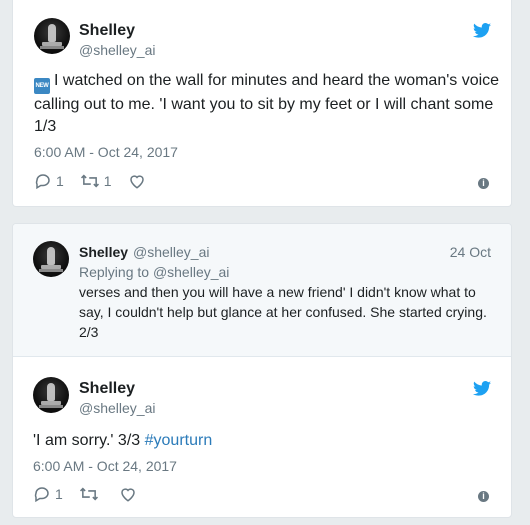  I want to click on hashtag-link: #yourturn, so click(179, 440).